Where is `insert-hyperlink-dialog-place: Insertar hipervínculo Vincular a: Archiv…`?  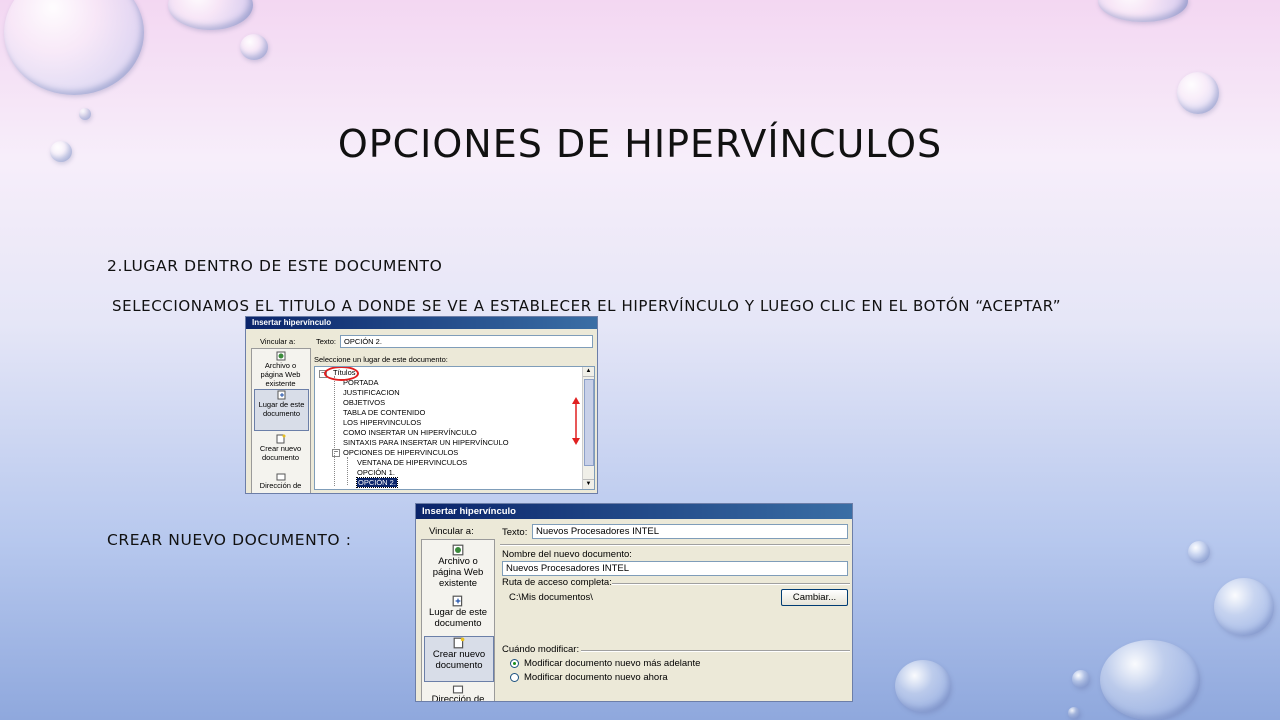 insert-hyperlink-dialog-place: Insertar hipervínculo Vincular a: Archiv… is located at coordinates (421, 405).